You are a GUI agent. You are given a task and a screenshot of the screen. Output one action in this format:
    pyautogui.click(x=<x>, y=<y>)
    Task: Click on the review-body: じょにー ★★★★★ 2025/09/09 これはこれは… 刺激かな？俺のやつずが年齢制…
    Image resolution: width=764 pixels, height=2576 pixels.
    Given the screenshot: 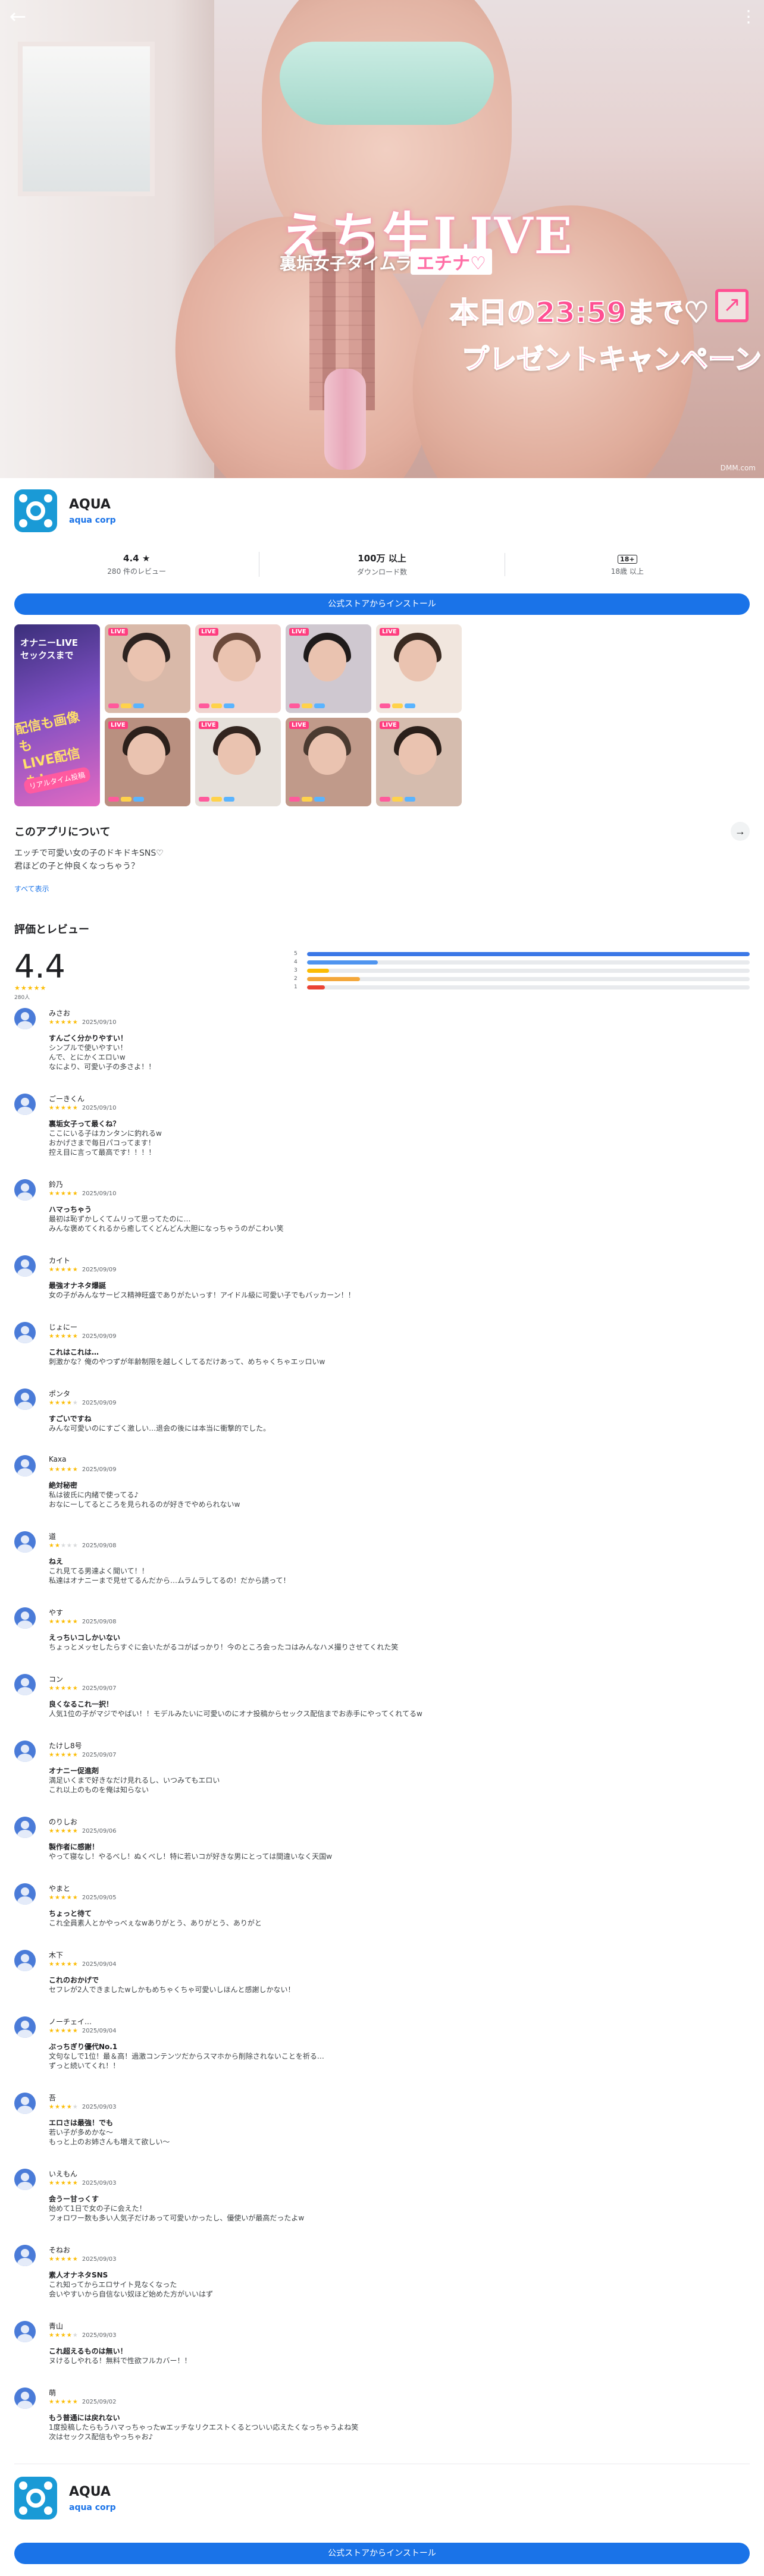 What is the action you would take?
    pyautogui.click(x=399, y=1344)
    